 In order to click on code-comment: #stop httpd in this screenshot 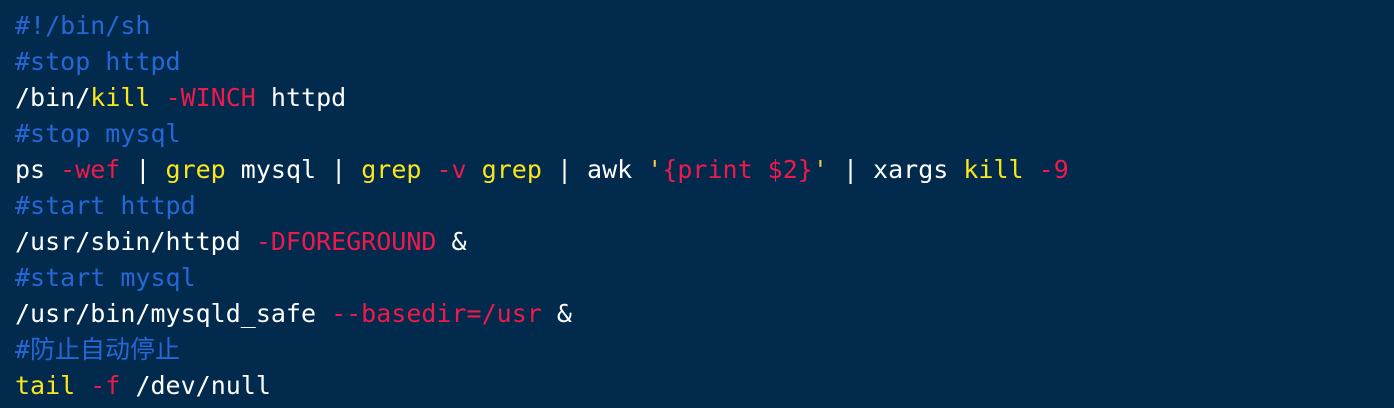, I will do `click(98, 61)`.